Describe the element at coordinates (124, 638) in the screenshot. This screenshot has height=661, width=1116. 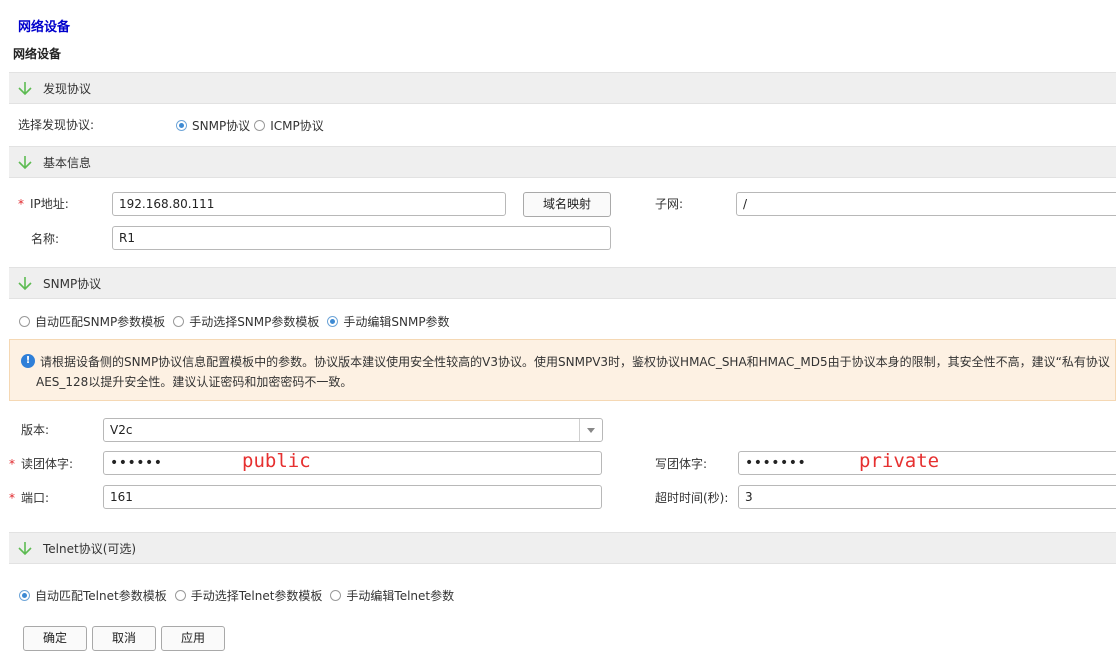
I see `cancel-button: 取消` at that location.